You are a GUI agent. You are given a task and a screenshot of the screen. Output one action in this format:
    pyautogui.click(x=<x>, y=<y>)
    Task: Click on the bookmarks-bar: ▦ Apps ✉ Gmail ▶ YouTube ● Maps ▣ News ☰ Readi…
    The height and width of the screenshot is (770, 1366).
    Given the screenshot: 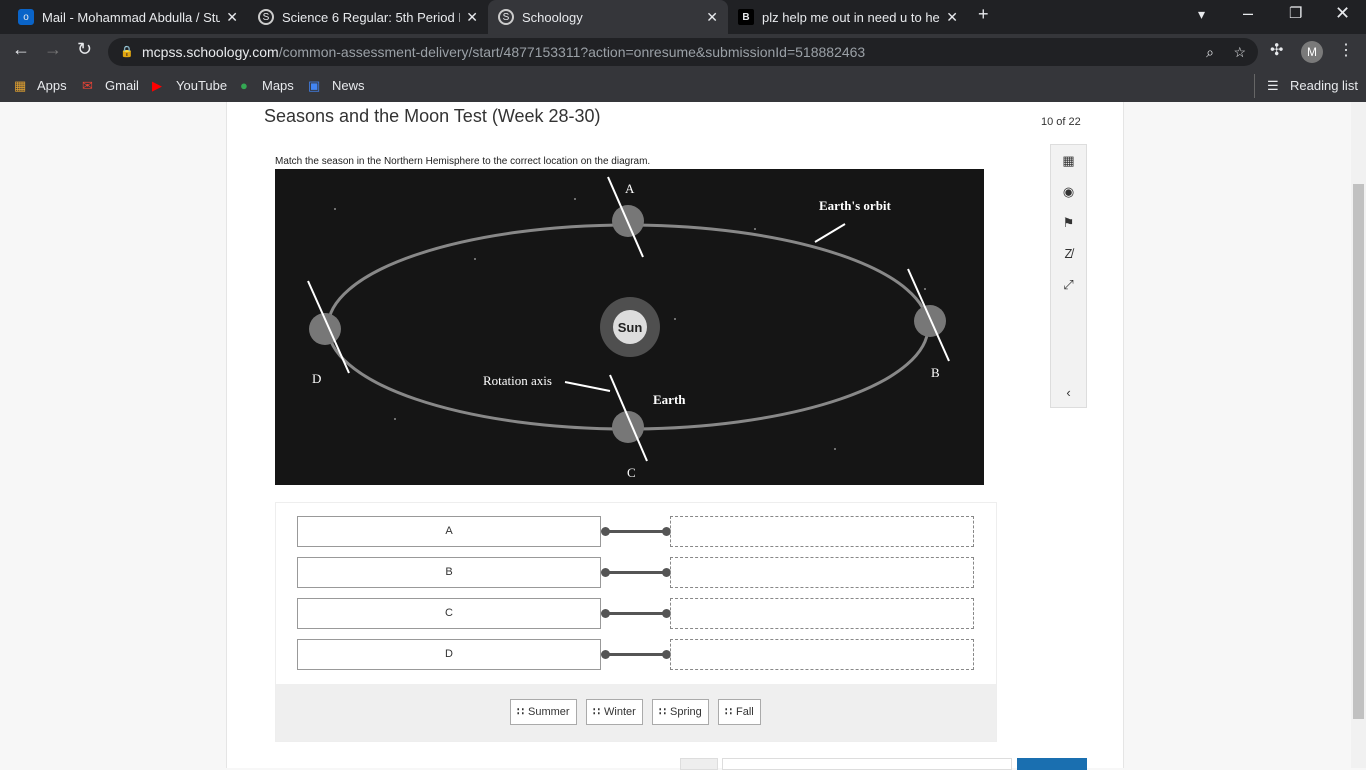 What is the action you would take?
    pyautogui.click(x=683, y=86)
    